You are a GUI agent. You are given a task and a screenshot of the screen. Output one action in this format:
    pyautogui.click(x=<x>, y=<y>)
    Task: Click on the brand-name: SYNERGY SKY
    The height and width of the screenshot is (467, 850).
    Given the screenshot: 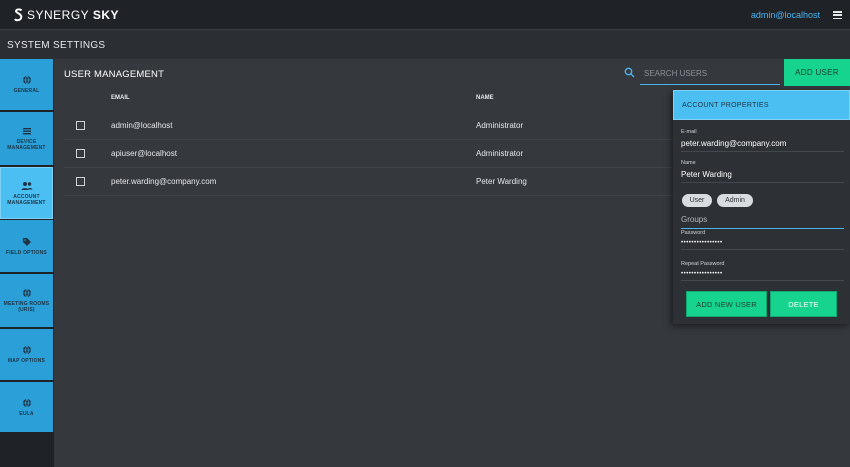 What is the action you would take?
    pyautogui.click(x=73, y=15)
    